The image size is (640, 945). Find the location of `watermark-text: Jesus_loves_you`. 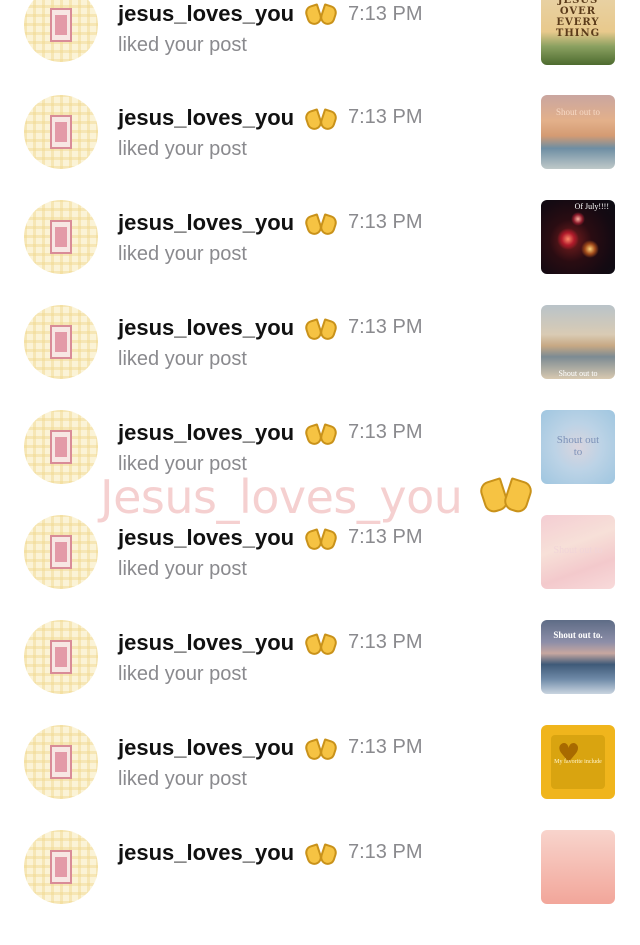

watermark-text: Jesus_loves_you is located at coordinates (281, 497).